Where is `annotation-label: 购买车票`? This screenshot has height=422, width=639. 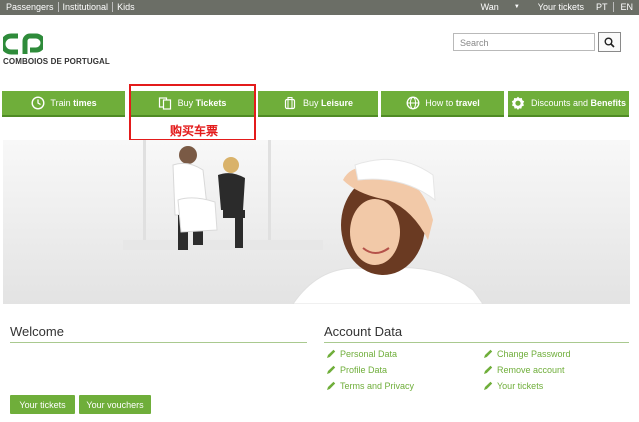 annotation-label: 购买车票 is located at coordinates (194, 131).